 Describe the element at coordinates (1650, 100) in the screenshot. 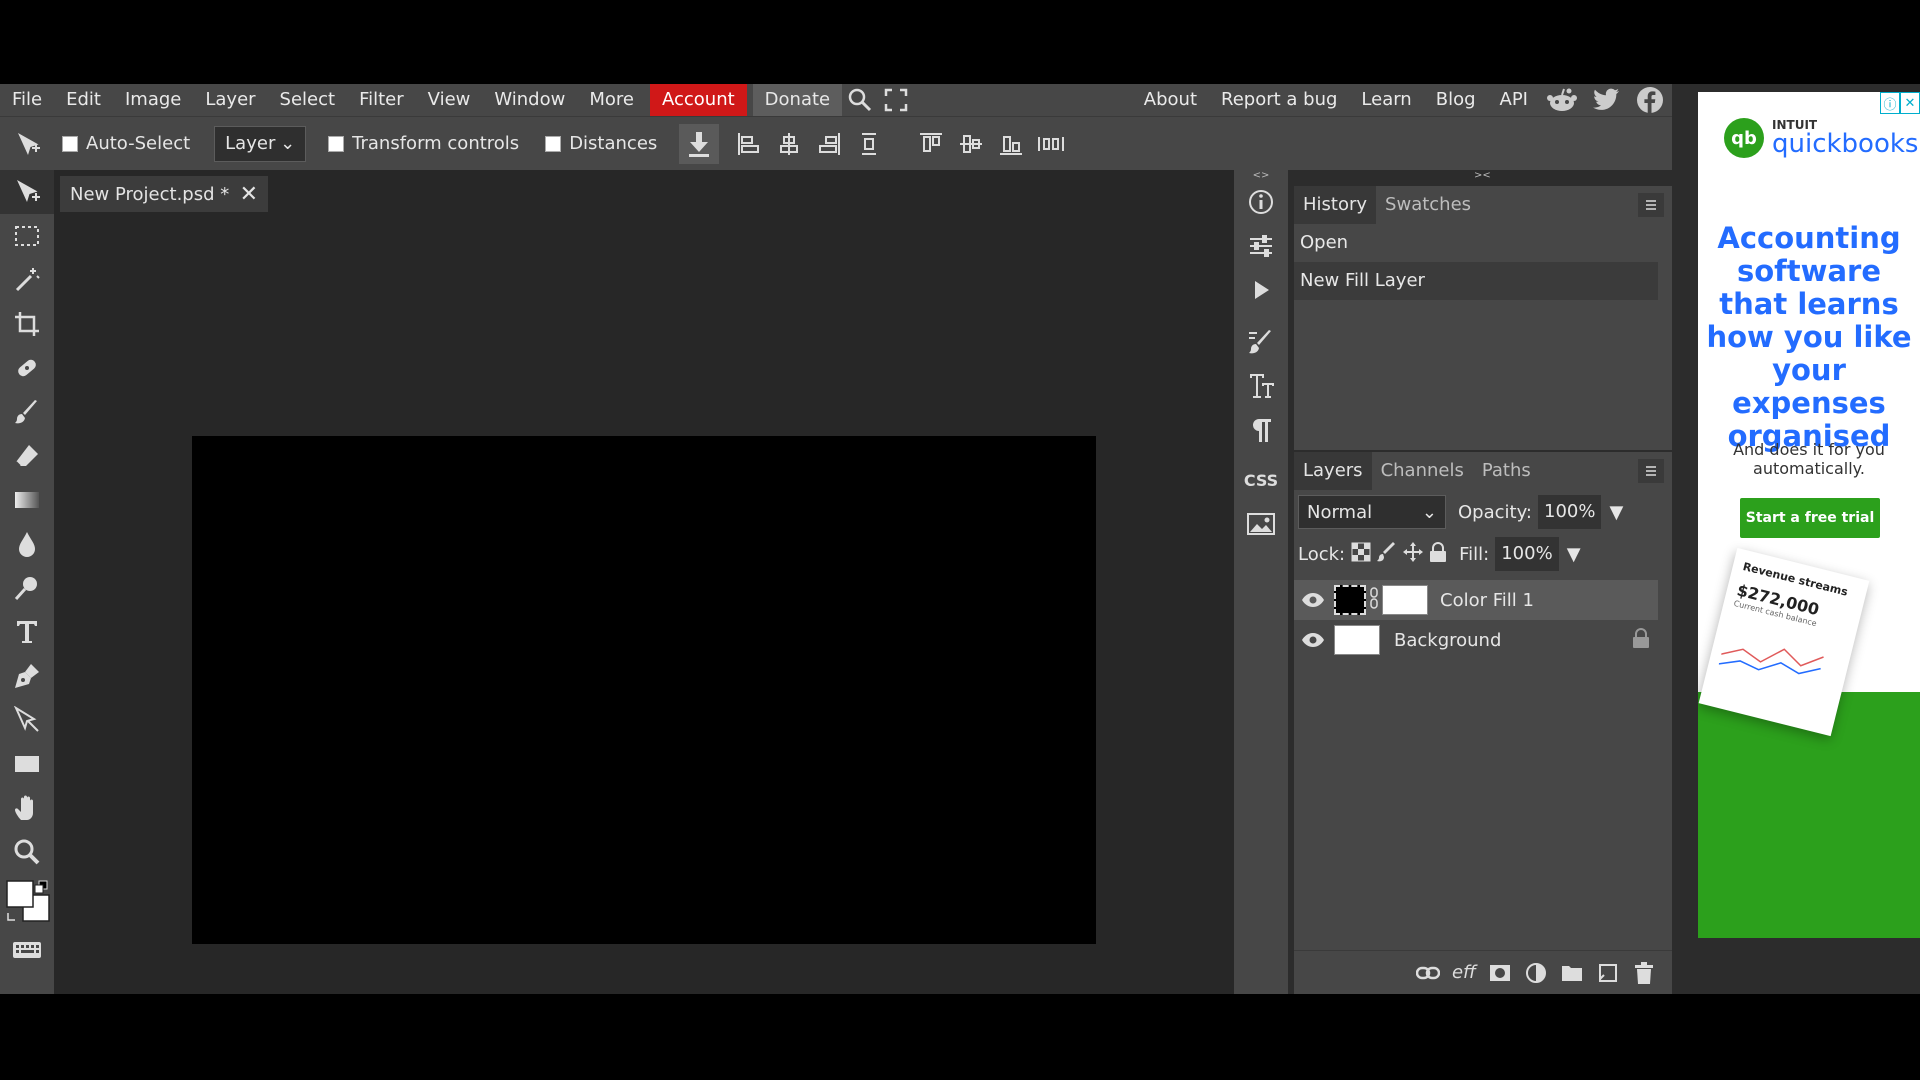

I see `facebook-icon` at that location.